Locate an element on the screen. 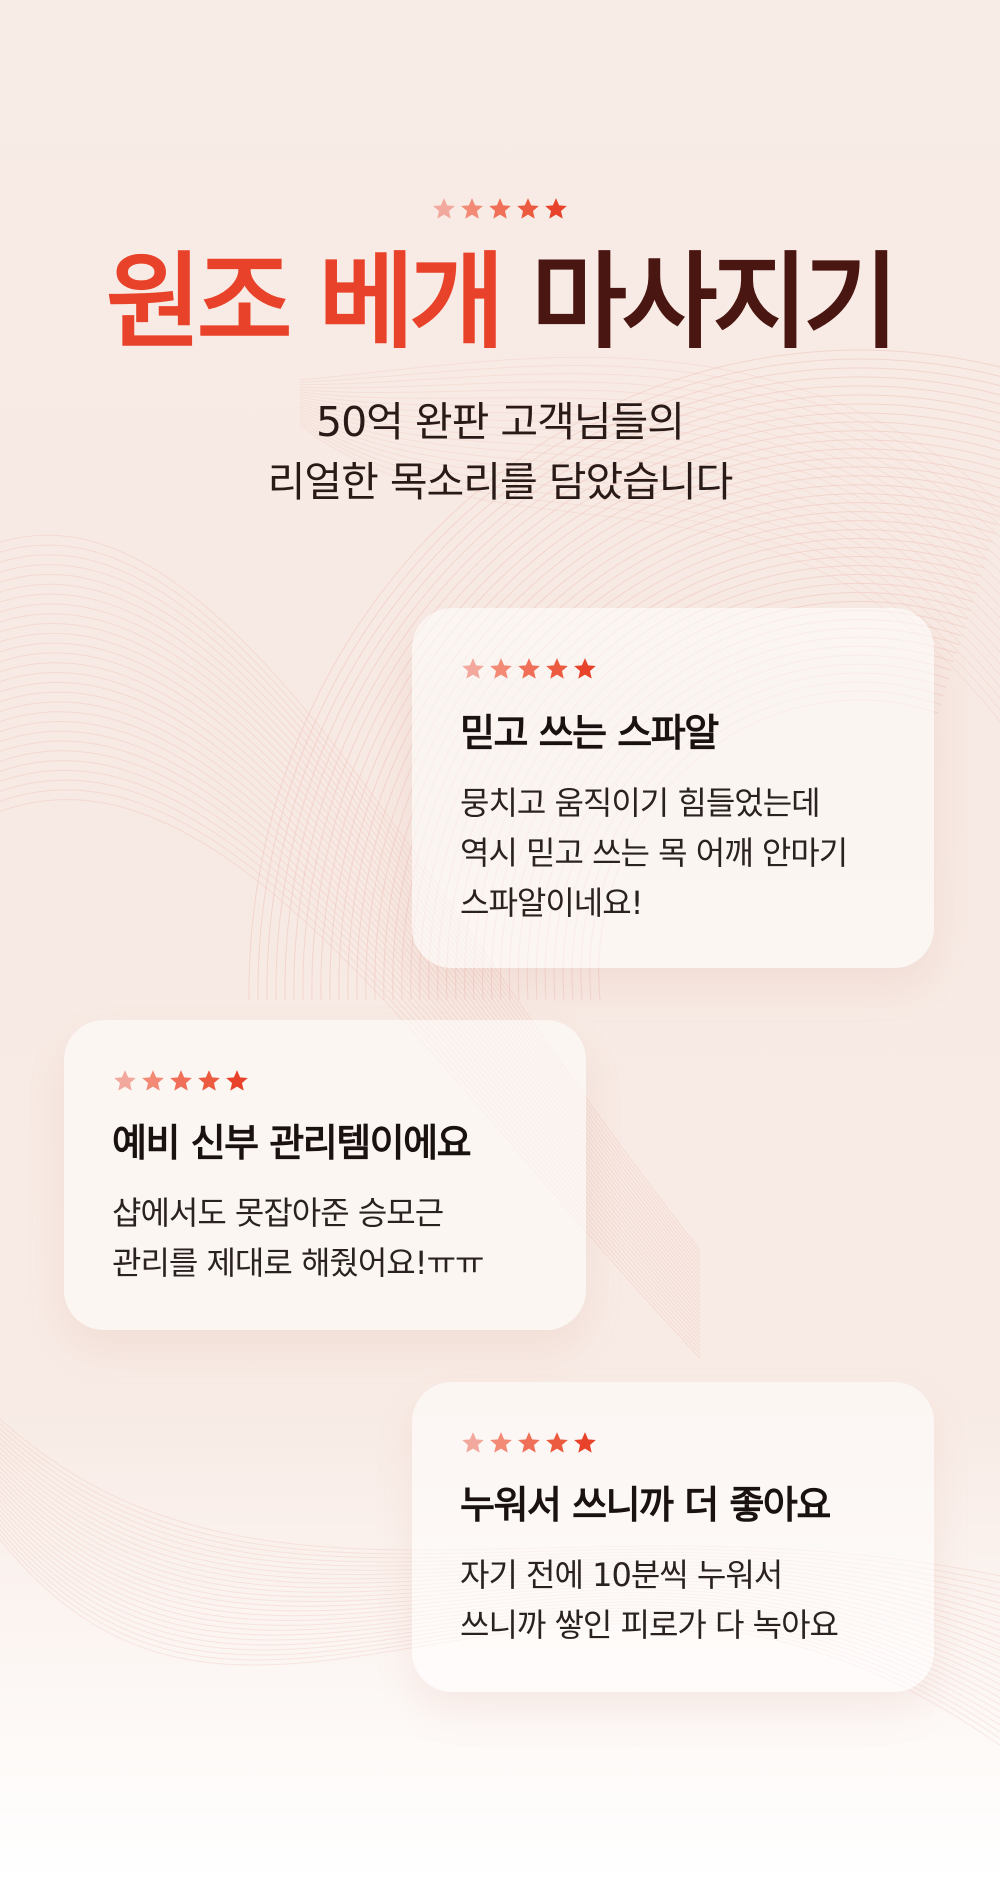  page-title: 원조 베개 마사지기 is located at coordinates (500, 302).